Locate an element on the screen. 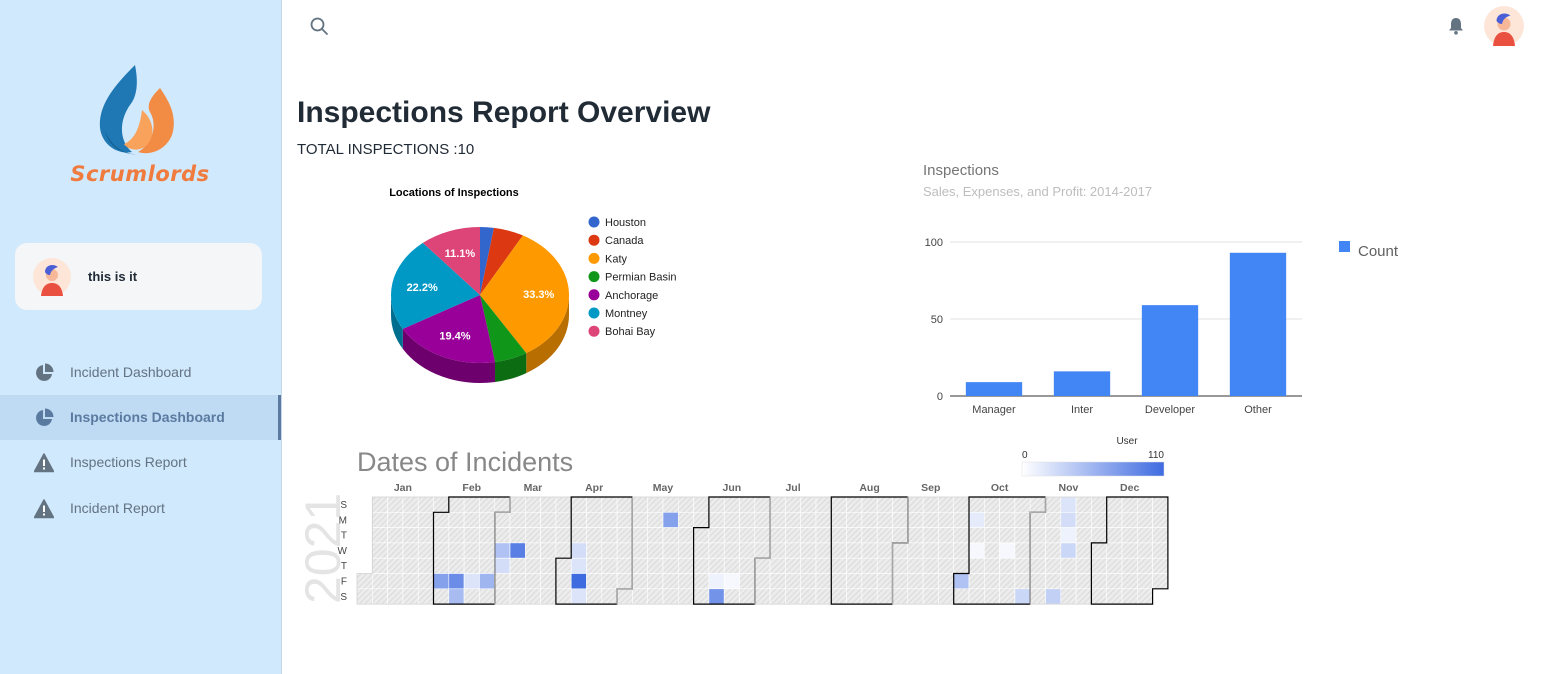 Image resolution: width=1555 pixels, height=674 pixels. nav-incident-report: Incident Report is located at coordinates (140, 508).